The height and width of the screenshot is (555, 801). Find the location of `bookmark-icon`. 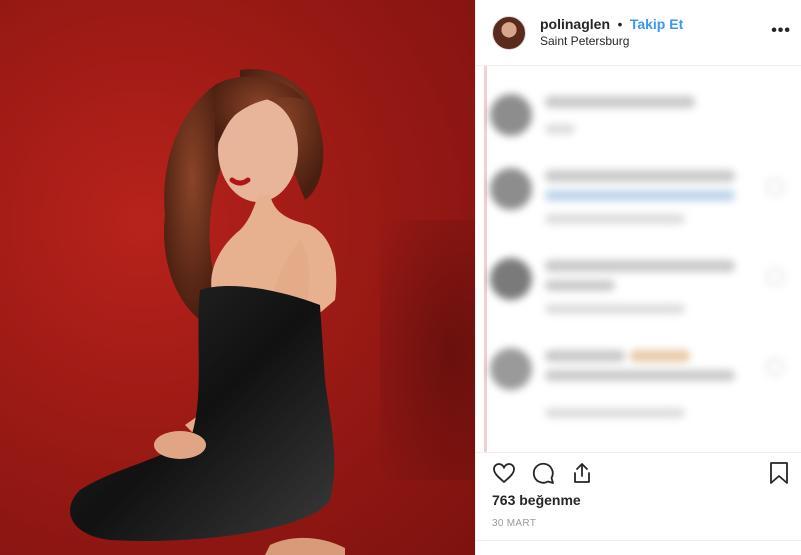

bookmark-icon is located at coordinates (779, 473).